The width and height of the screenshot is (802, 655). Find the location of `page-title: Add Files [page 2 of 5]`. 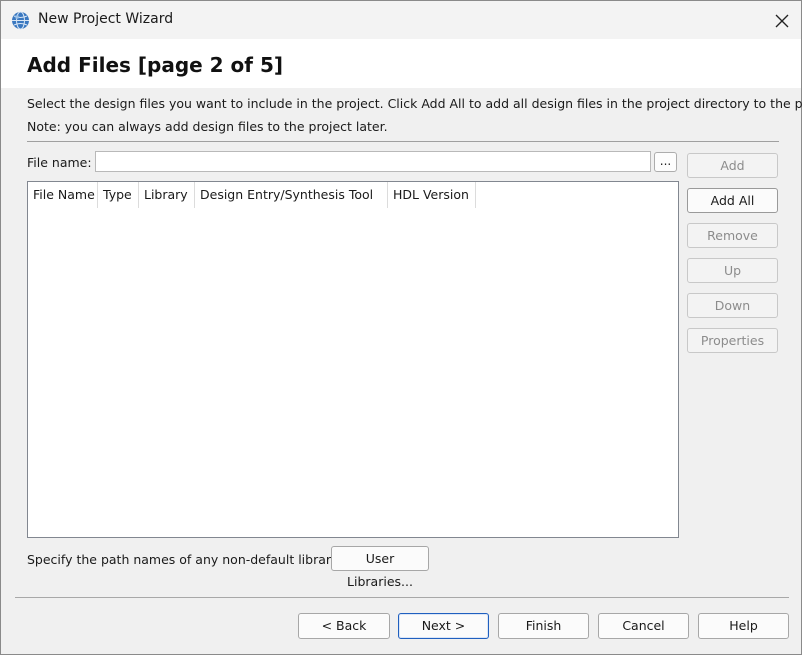

page-title: Add Files [page 2 of 5] is located at coordinates (155, 65).